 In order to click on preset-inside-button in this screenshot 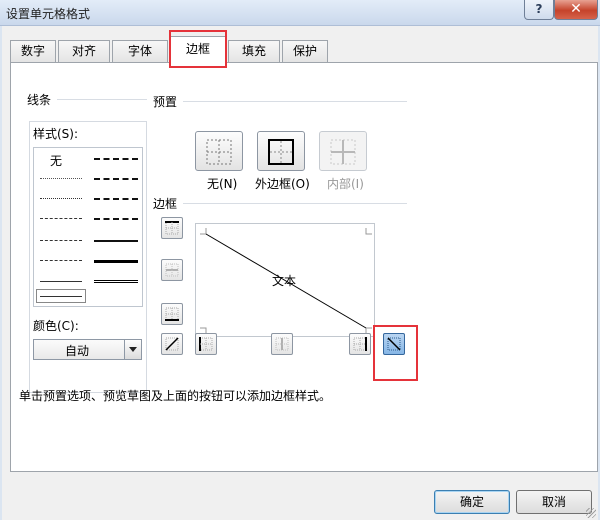, I will do `click(343, 151)`.